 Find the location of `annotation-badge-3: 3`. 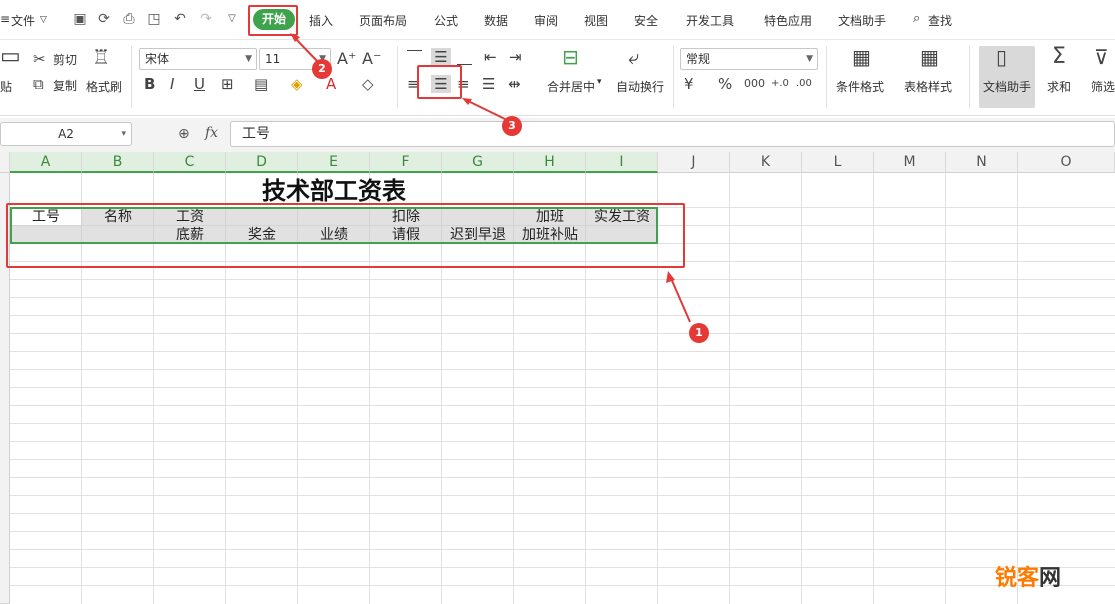

annotation-badge-3: 3 is located at coordinates (512, 126).